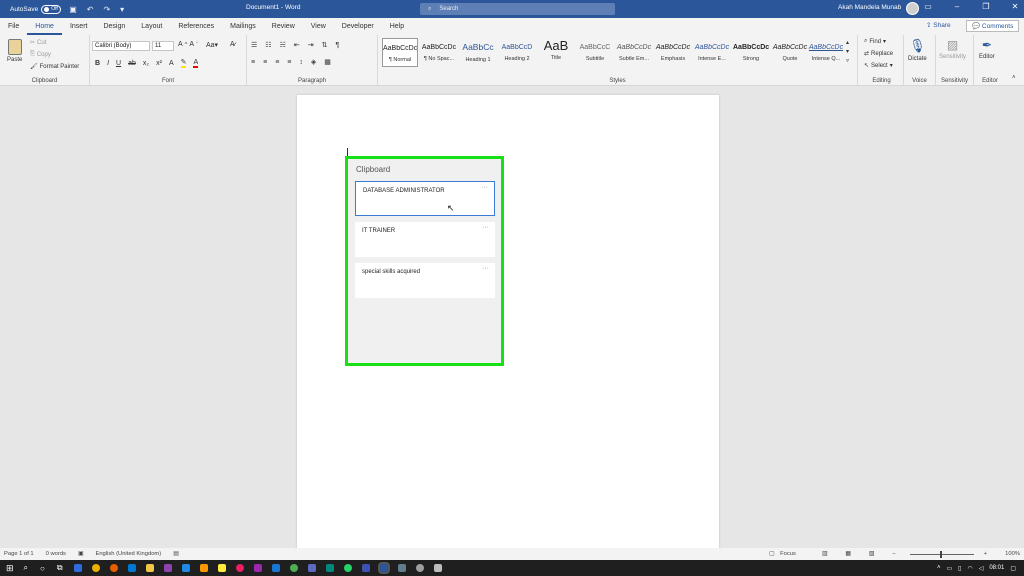 The image size is (1024, 576). Describe the element at coordinates (365, 568) in the screenshot. I see `app-3-icon` at that location.